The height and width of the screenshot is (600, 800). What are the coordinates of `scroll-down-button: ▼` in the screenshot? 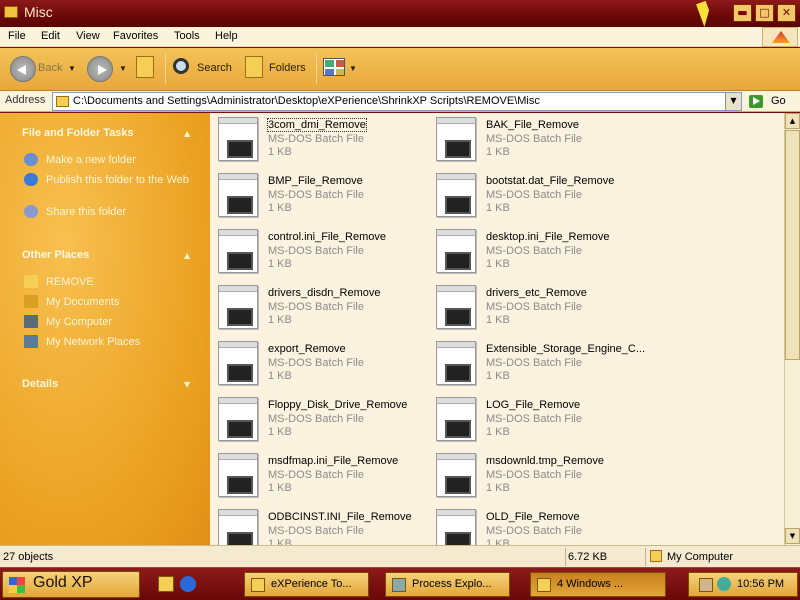 It's located at (792, 536).